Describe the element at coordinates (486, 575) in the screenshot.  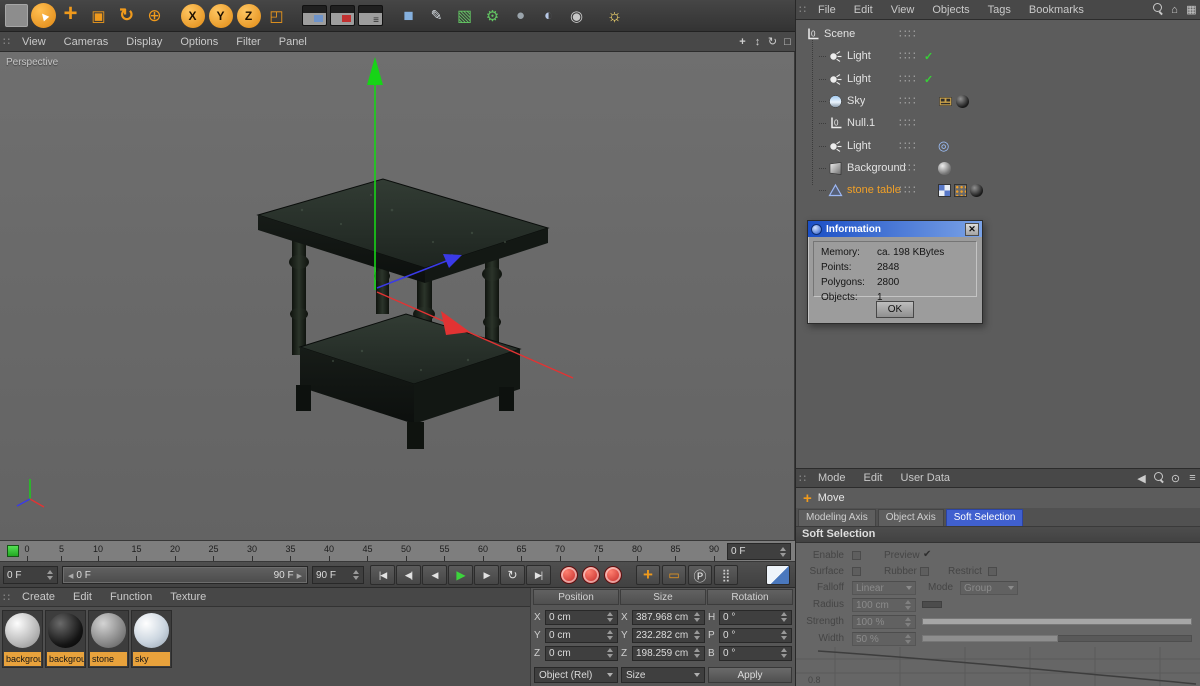
I see `next-frame-button` at that location.